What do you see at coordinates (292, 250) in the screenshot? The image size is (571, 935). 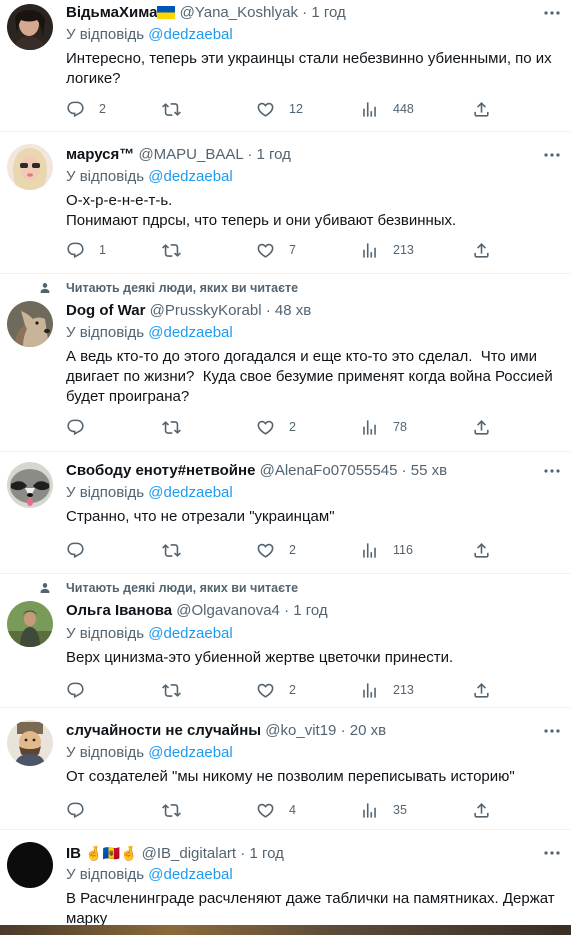 I see `like-count: 7` at bounding box center [292, 250].